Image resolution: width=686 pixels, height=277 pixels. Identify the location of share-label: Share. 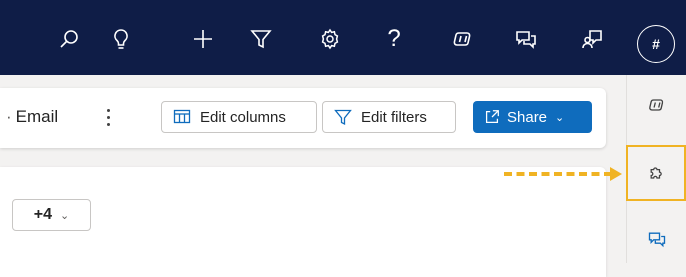
(527, 117).